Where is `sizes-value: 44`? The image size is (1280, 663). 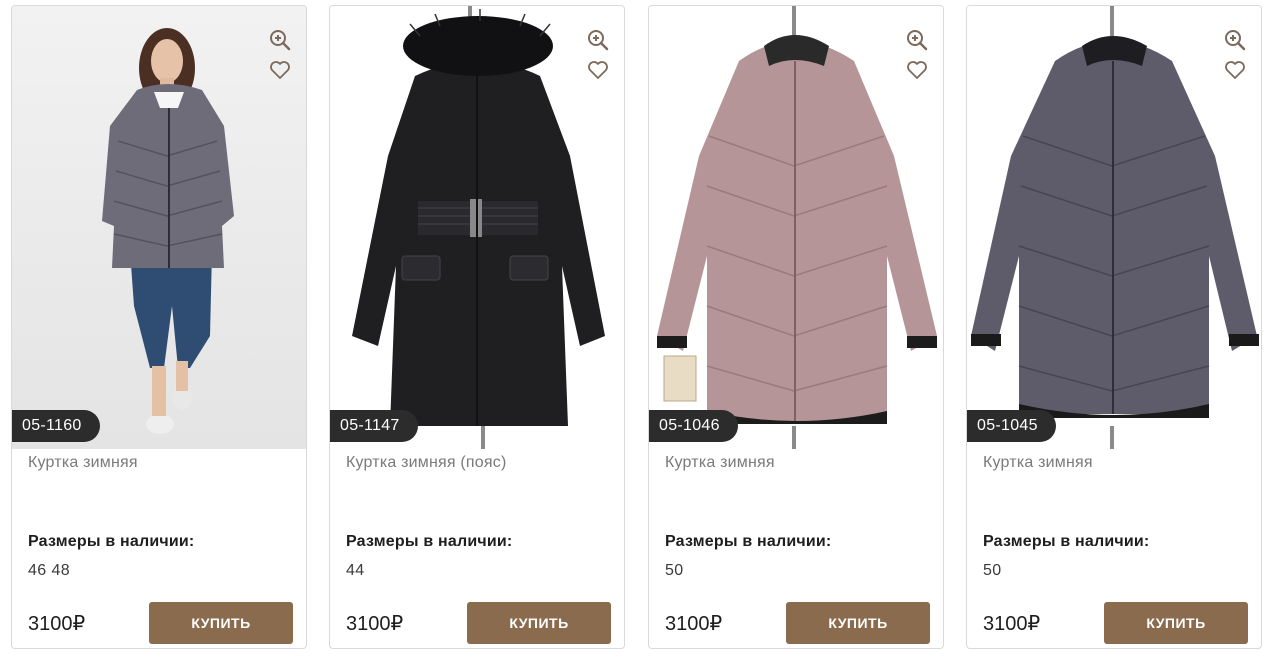 sizes-value: 44 is located at coordinates (355, 570).